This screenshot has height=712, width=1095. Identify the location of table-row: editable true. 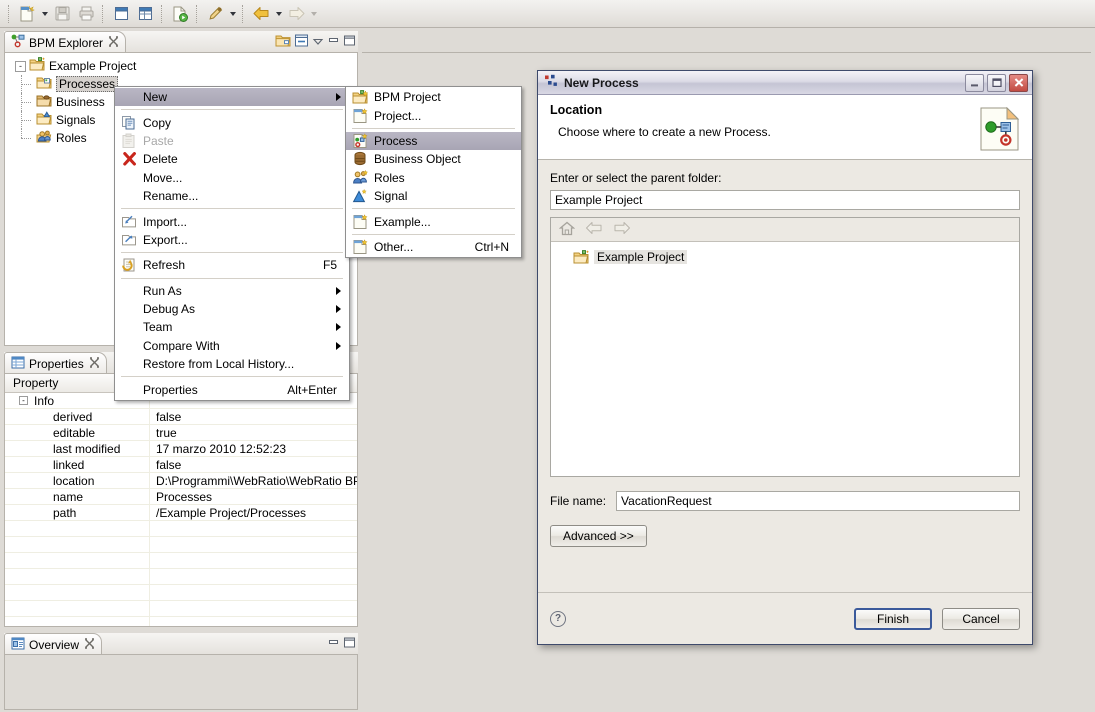
(181, 433).